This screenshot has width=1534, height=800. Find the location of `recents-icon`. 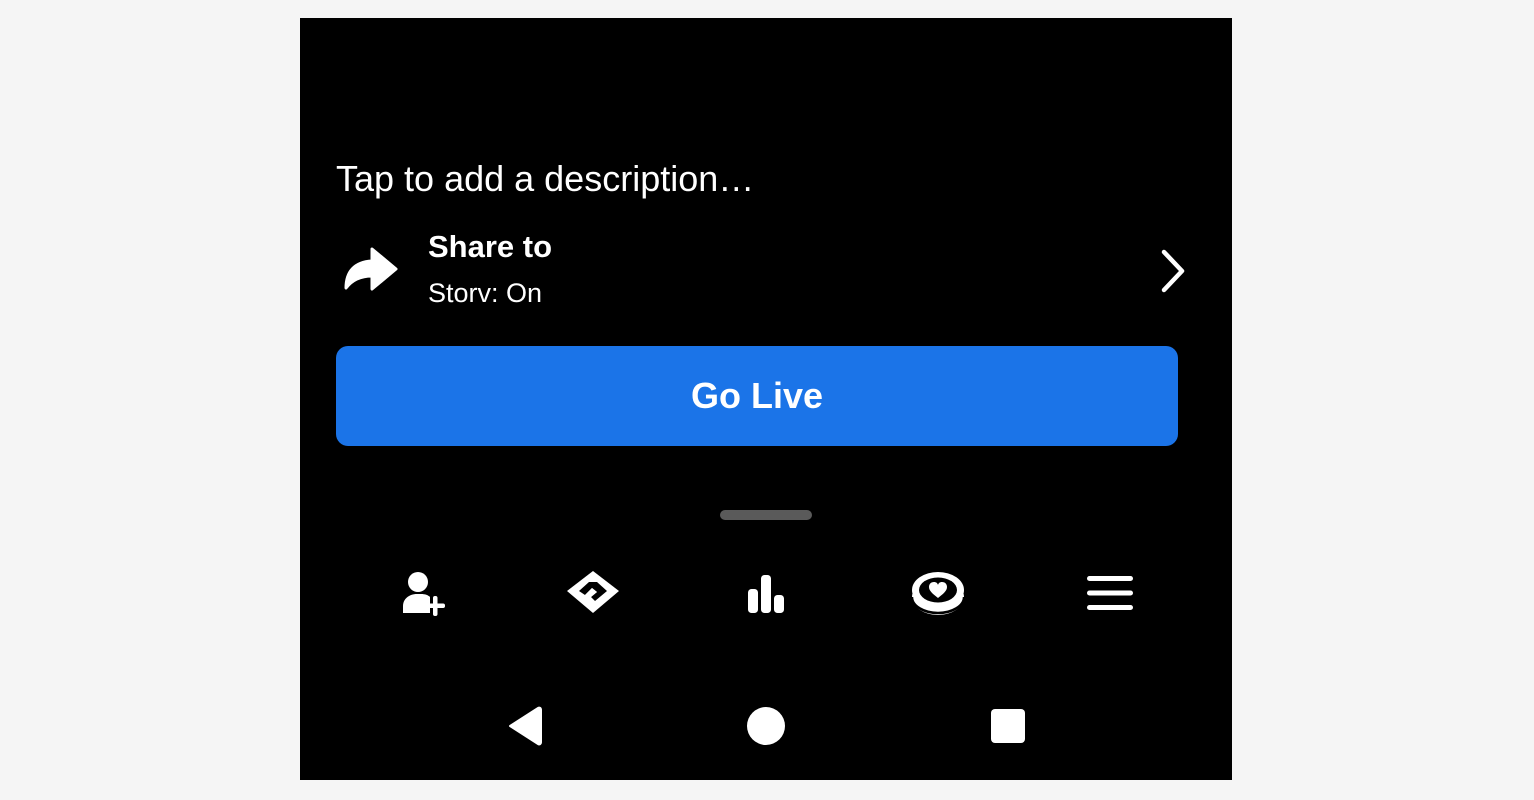

recents-icon is located at coordinates (1008, 726).